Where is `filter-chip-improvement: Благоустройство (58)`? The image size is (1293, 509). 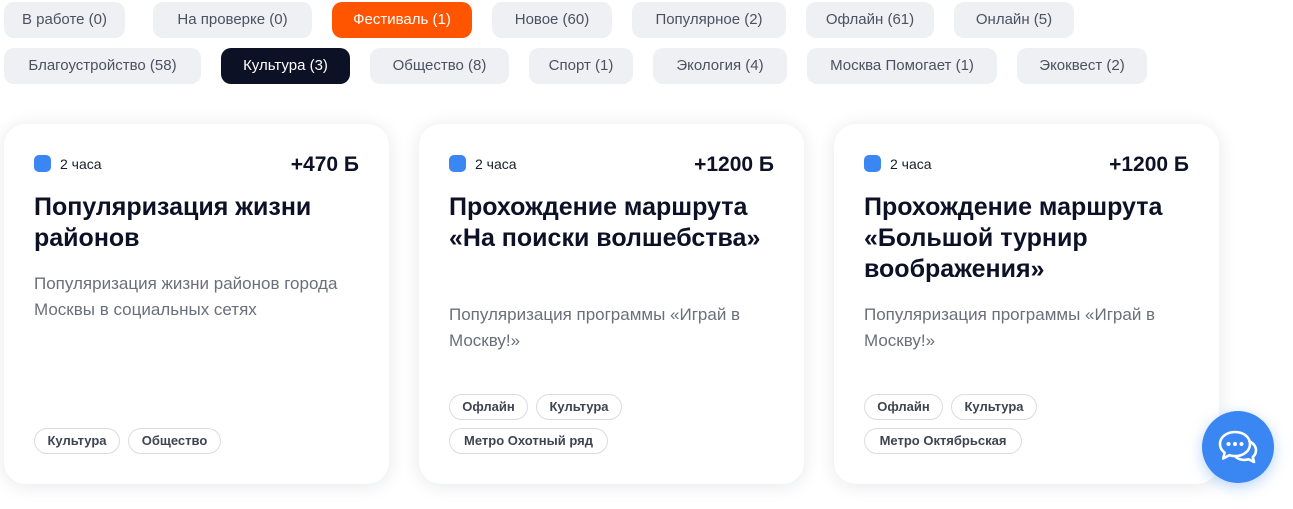
filter-chip-improvement: Благоустройство (58) is located at coordinates (102, 66).